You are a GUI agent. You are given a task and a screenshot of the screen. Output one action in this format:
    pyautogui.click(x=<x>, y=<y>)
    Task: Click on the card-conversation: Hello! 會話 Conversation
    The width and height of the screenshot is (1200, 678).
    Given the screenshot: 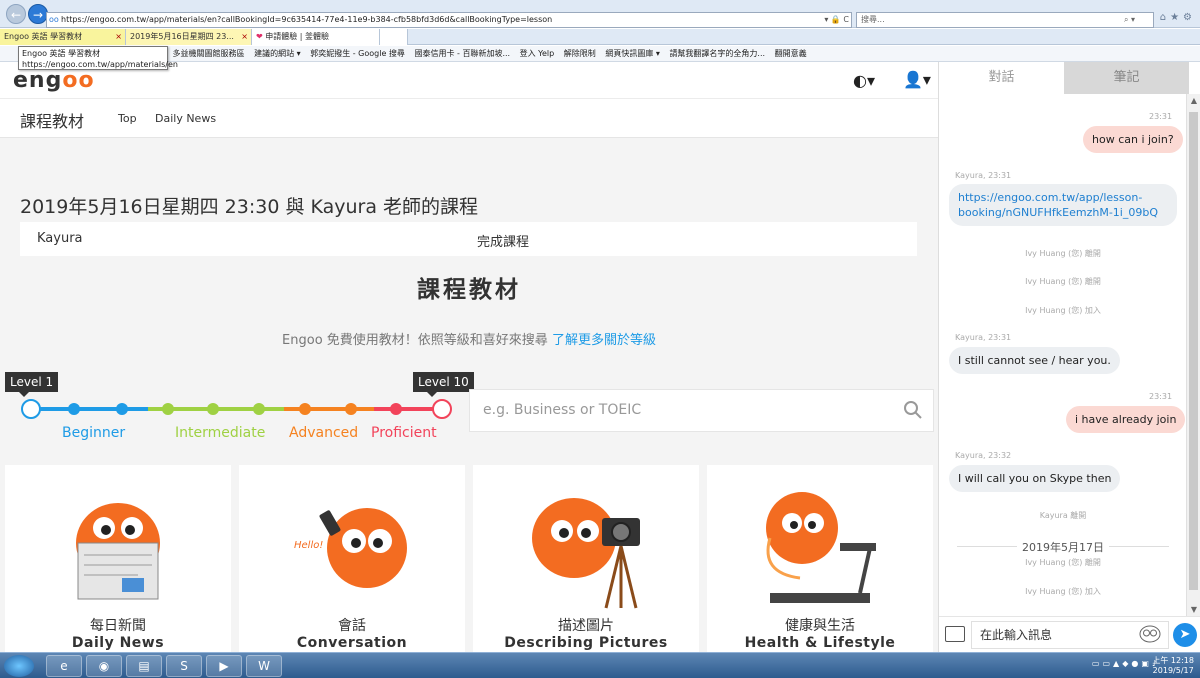 What is the action you would take?
    pyautogui.click(x=352, y=558)
    